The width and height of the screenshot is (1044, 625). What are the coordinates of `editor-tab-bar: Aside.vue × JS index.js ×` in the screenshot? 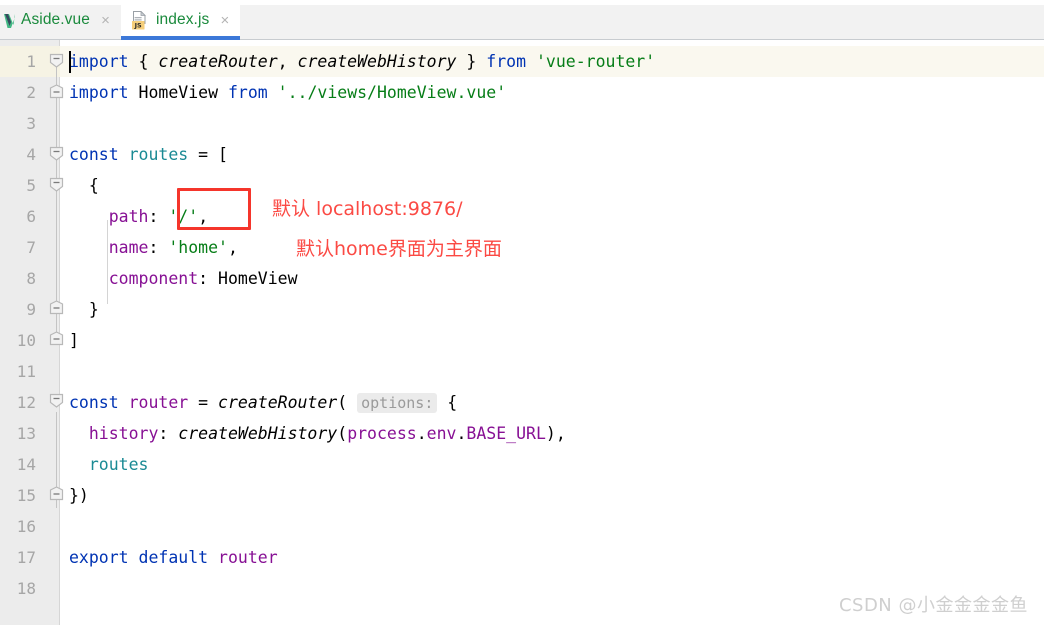 It's located at (522, 20).